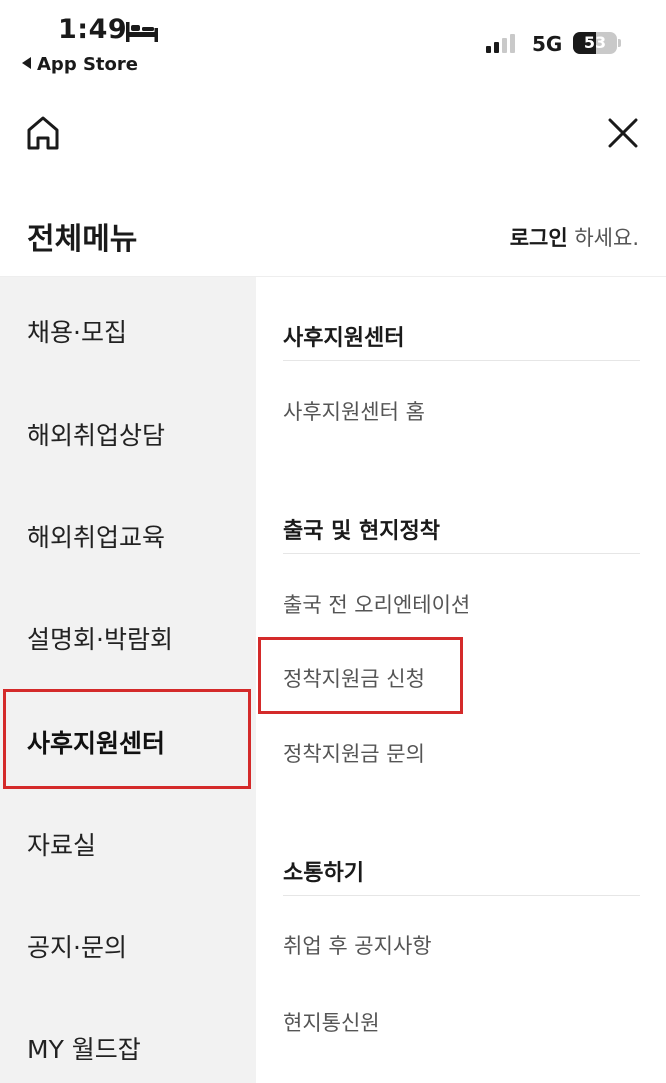  What do you see at coordinates (333, 41) in the screenshot?
I see `status-bar: 1:49 App Store 5G 53` at bounding box center [333, 41].